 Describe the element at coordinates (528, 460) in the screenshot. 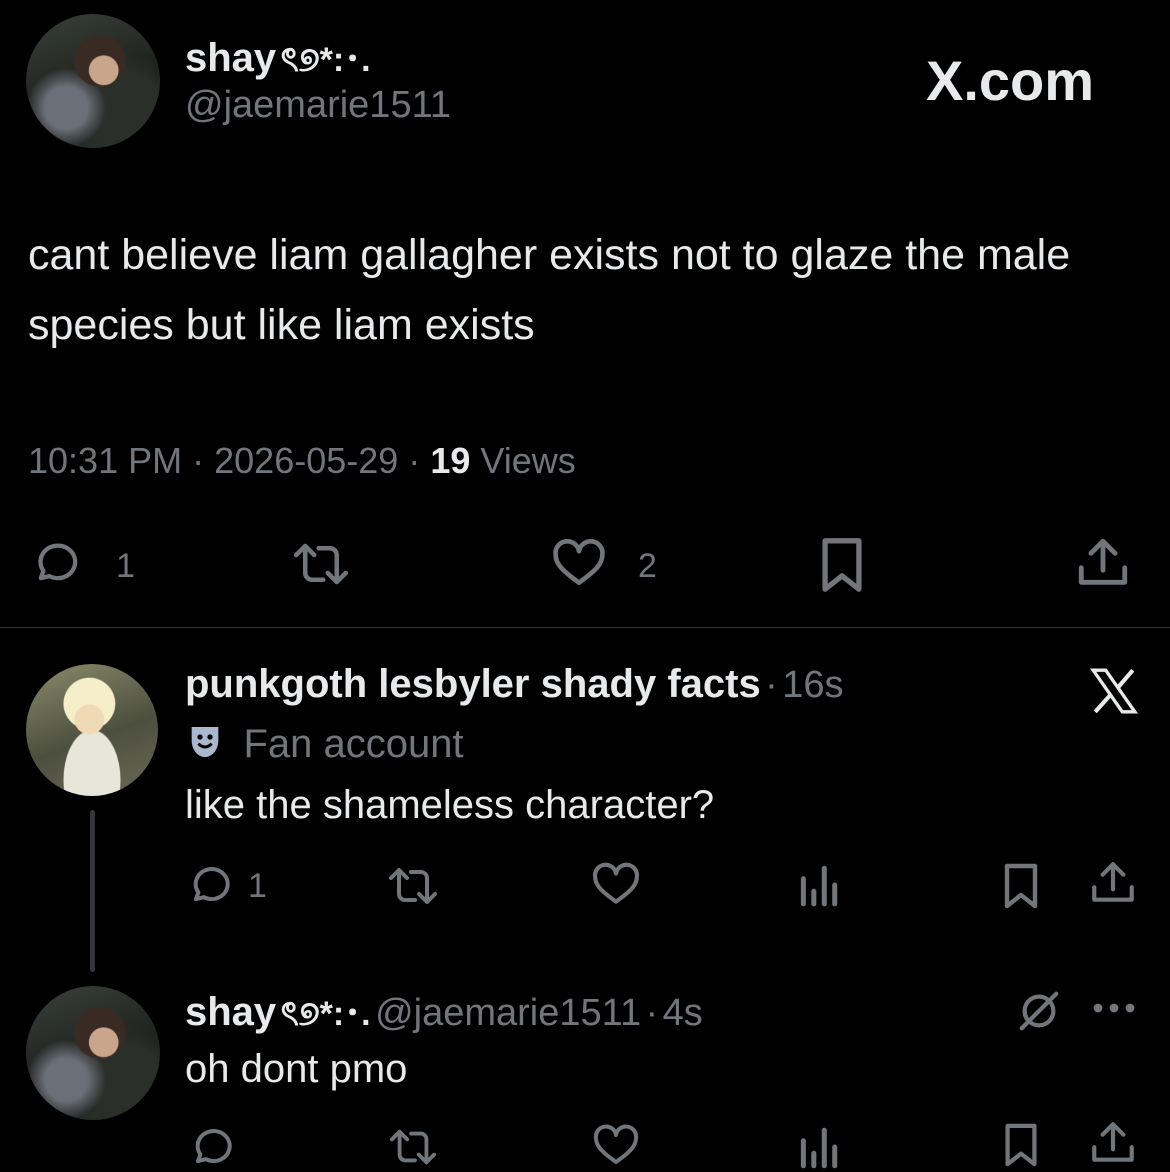

I see `views-label: Views` at that location.